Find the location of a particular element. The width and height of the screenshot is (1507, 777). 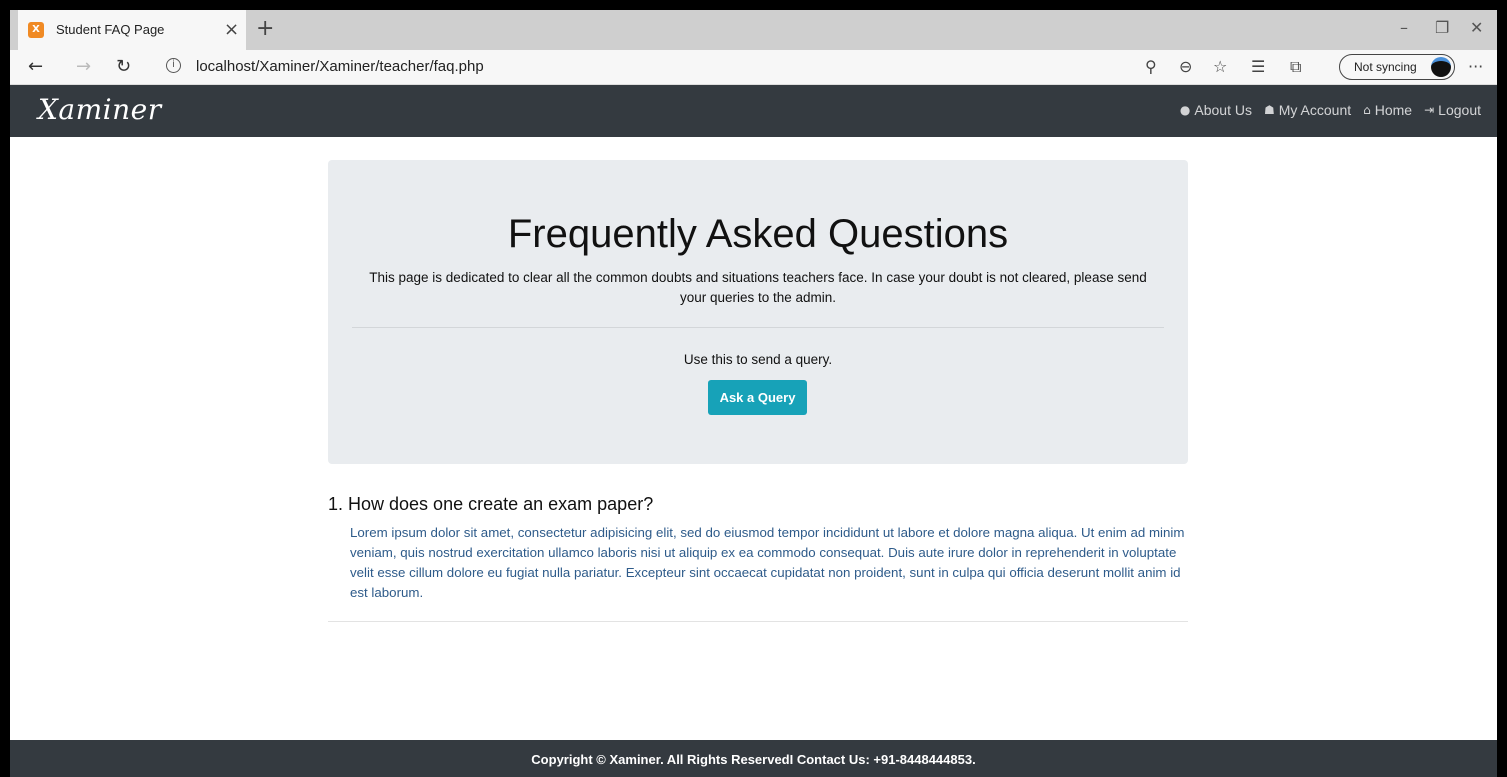

query-prompt: Use this to send a query. is located at coordinates (758, 359).